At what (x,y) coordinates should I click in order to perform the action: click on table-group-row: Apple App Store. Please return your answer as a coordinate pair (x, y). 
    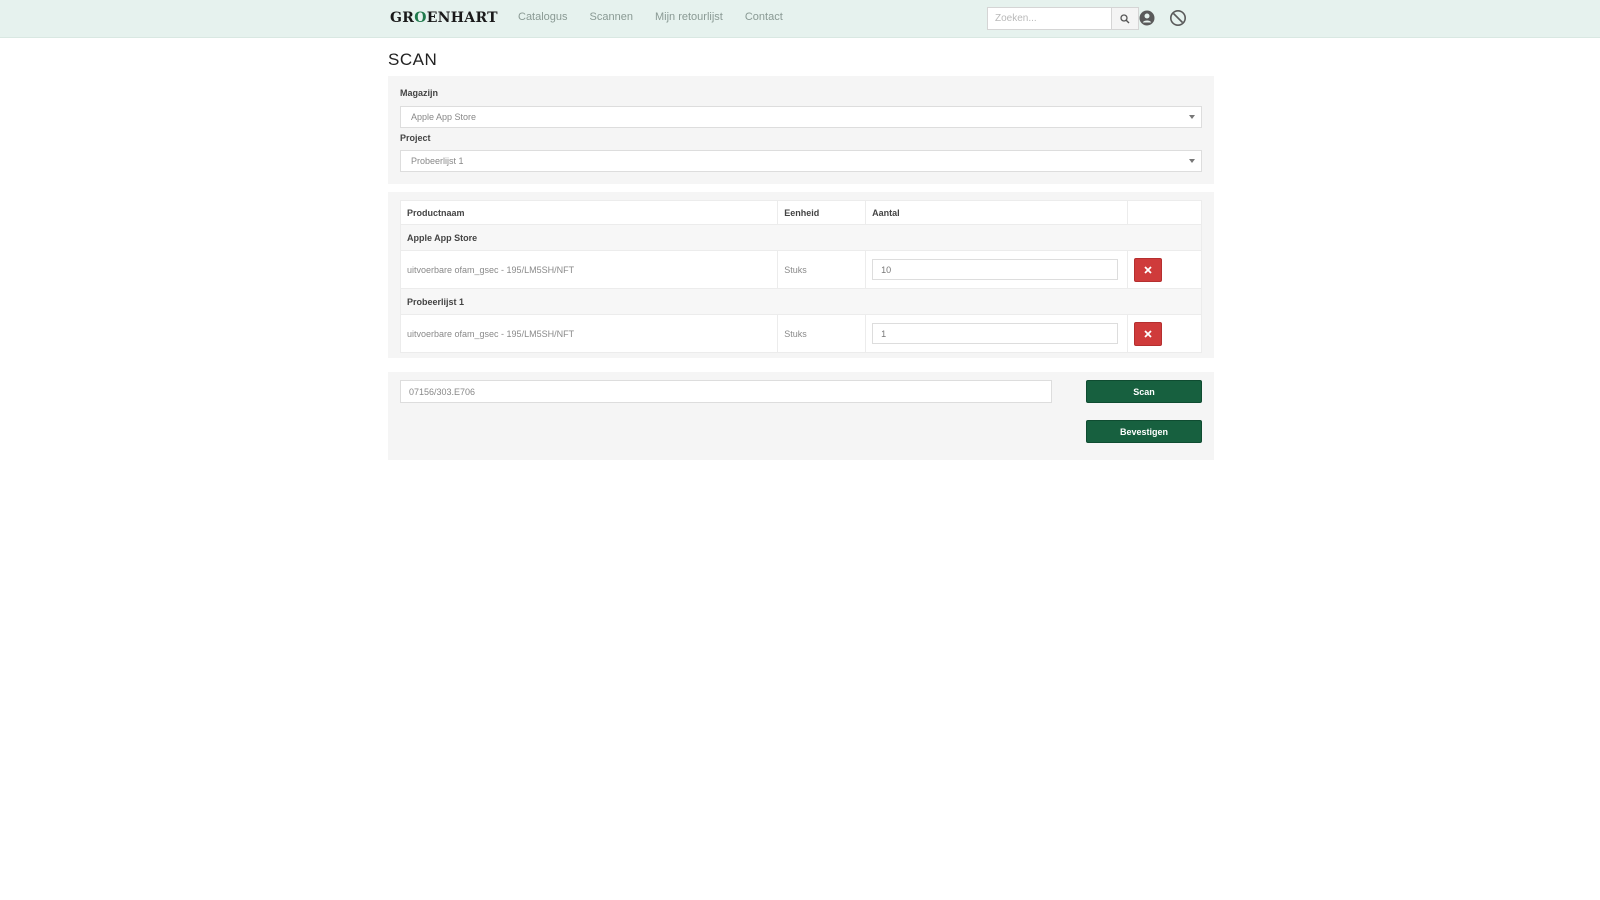
    Looking at the image, I should click on (801, 237).